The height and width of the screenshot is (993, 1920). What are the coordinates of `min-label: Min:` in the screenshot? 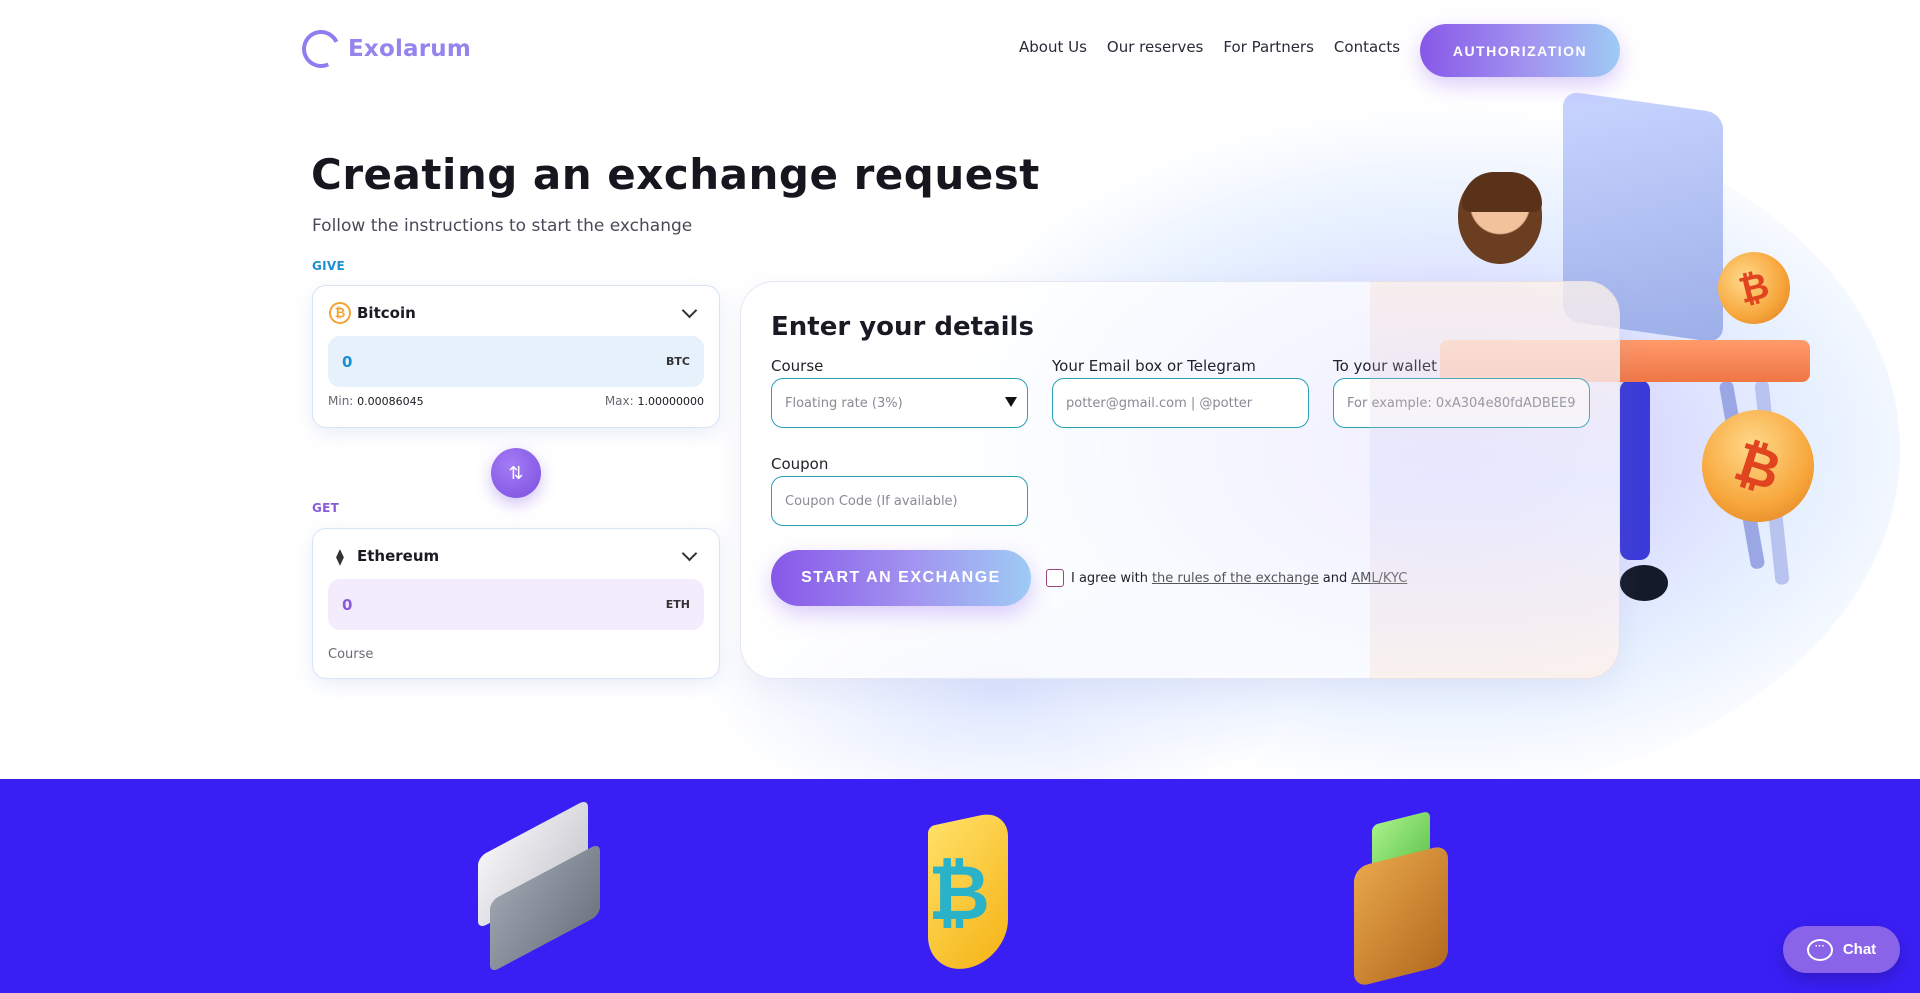 It's located at (341, 401).